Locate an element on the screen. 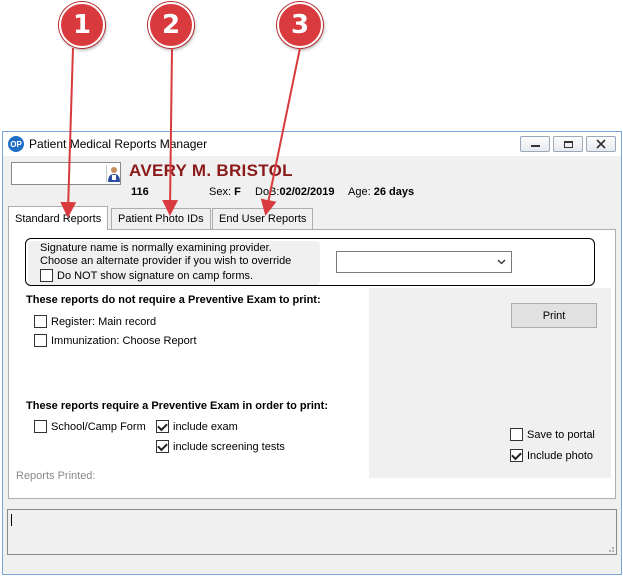  no-signature-checkbox: Do NOT show signature on camp forms. is located at coordinates (146, 275).